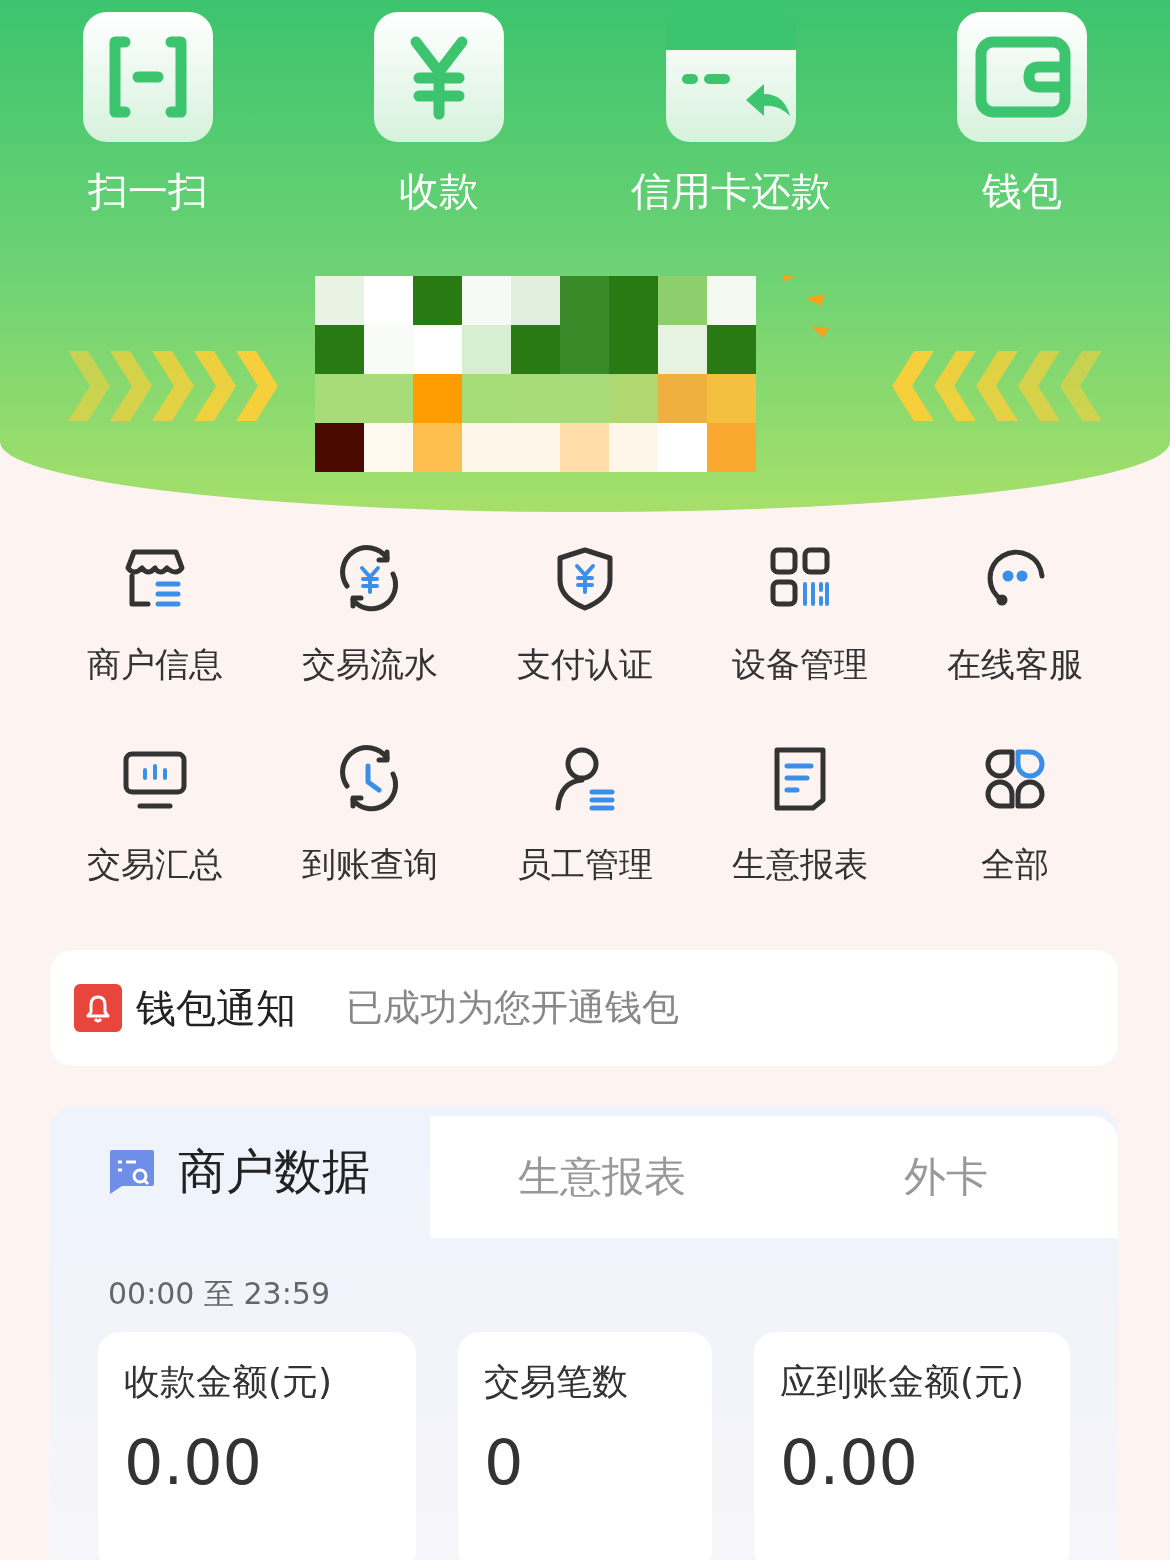 Image resolution: width=1170 pixels, height=1560 pixels. I want to click on service-label: 到账查询, so click(370, 864).